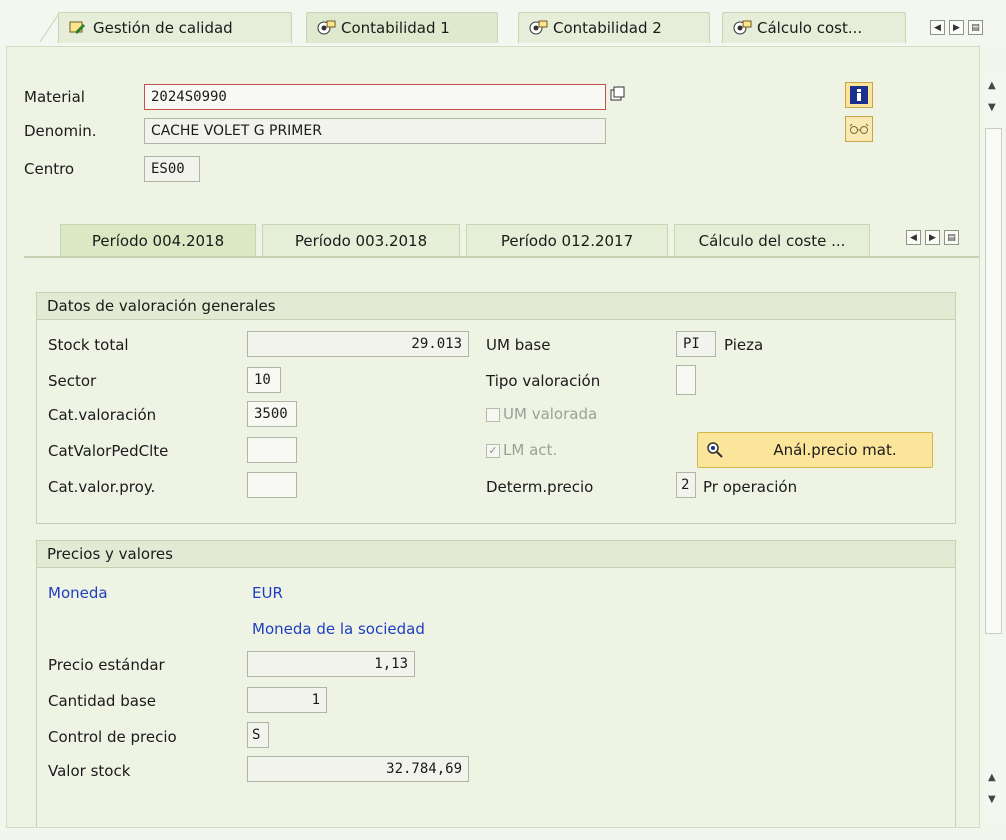  I want to click on precio-estandar-field: 1,13, so click(331, 664).